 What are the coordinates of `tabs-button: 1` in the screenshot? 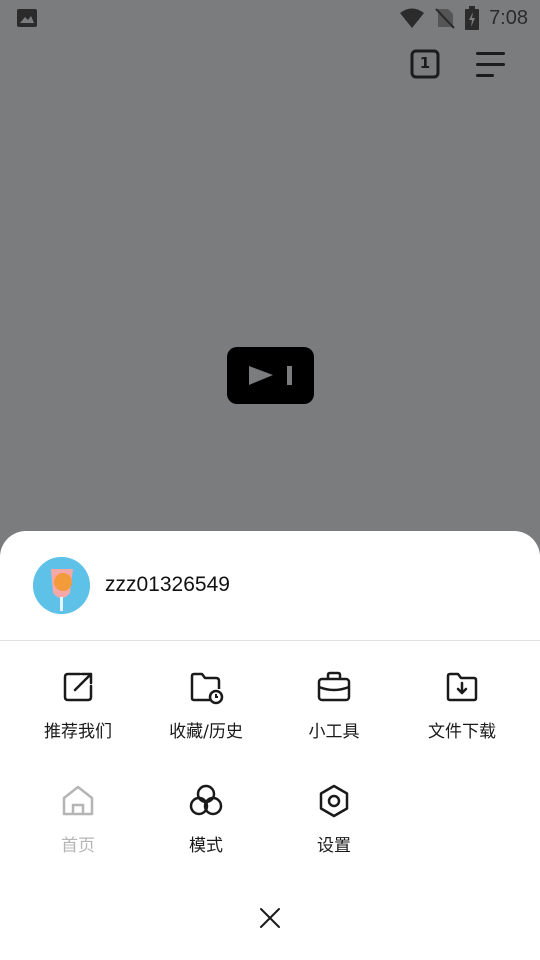 It's located at (425, 64).